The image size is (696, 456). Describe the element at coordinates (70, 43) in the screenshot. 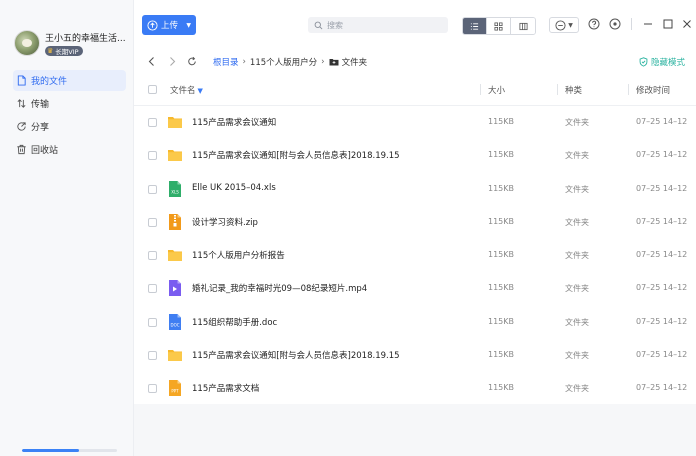

I see `user-profile: 王小五的幸福生活... ♛ 长期VIP` at that location.